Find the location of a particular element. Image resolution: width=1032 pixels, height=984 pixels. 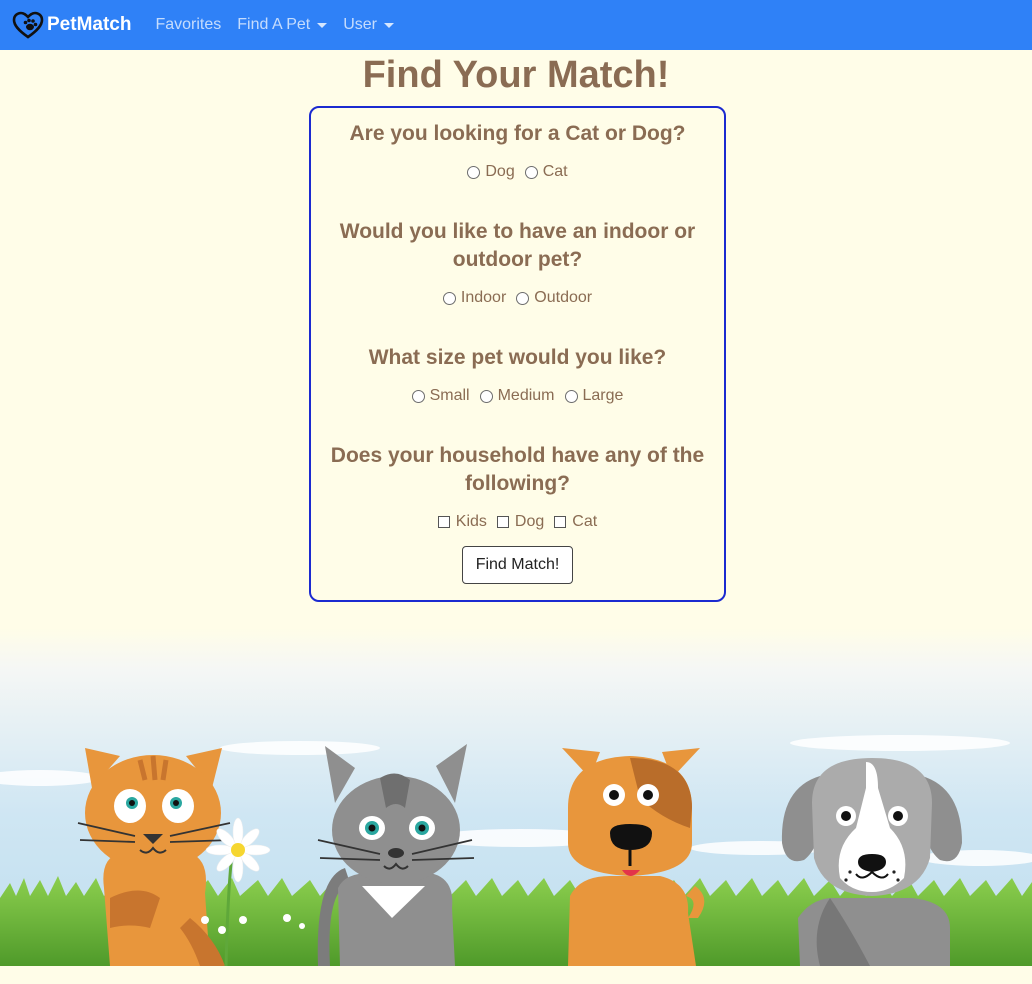

paw-heart-icon is located at coordinates (28, 25).